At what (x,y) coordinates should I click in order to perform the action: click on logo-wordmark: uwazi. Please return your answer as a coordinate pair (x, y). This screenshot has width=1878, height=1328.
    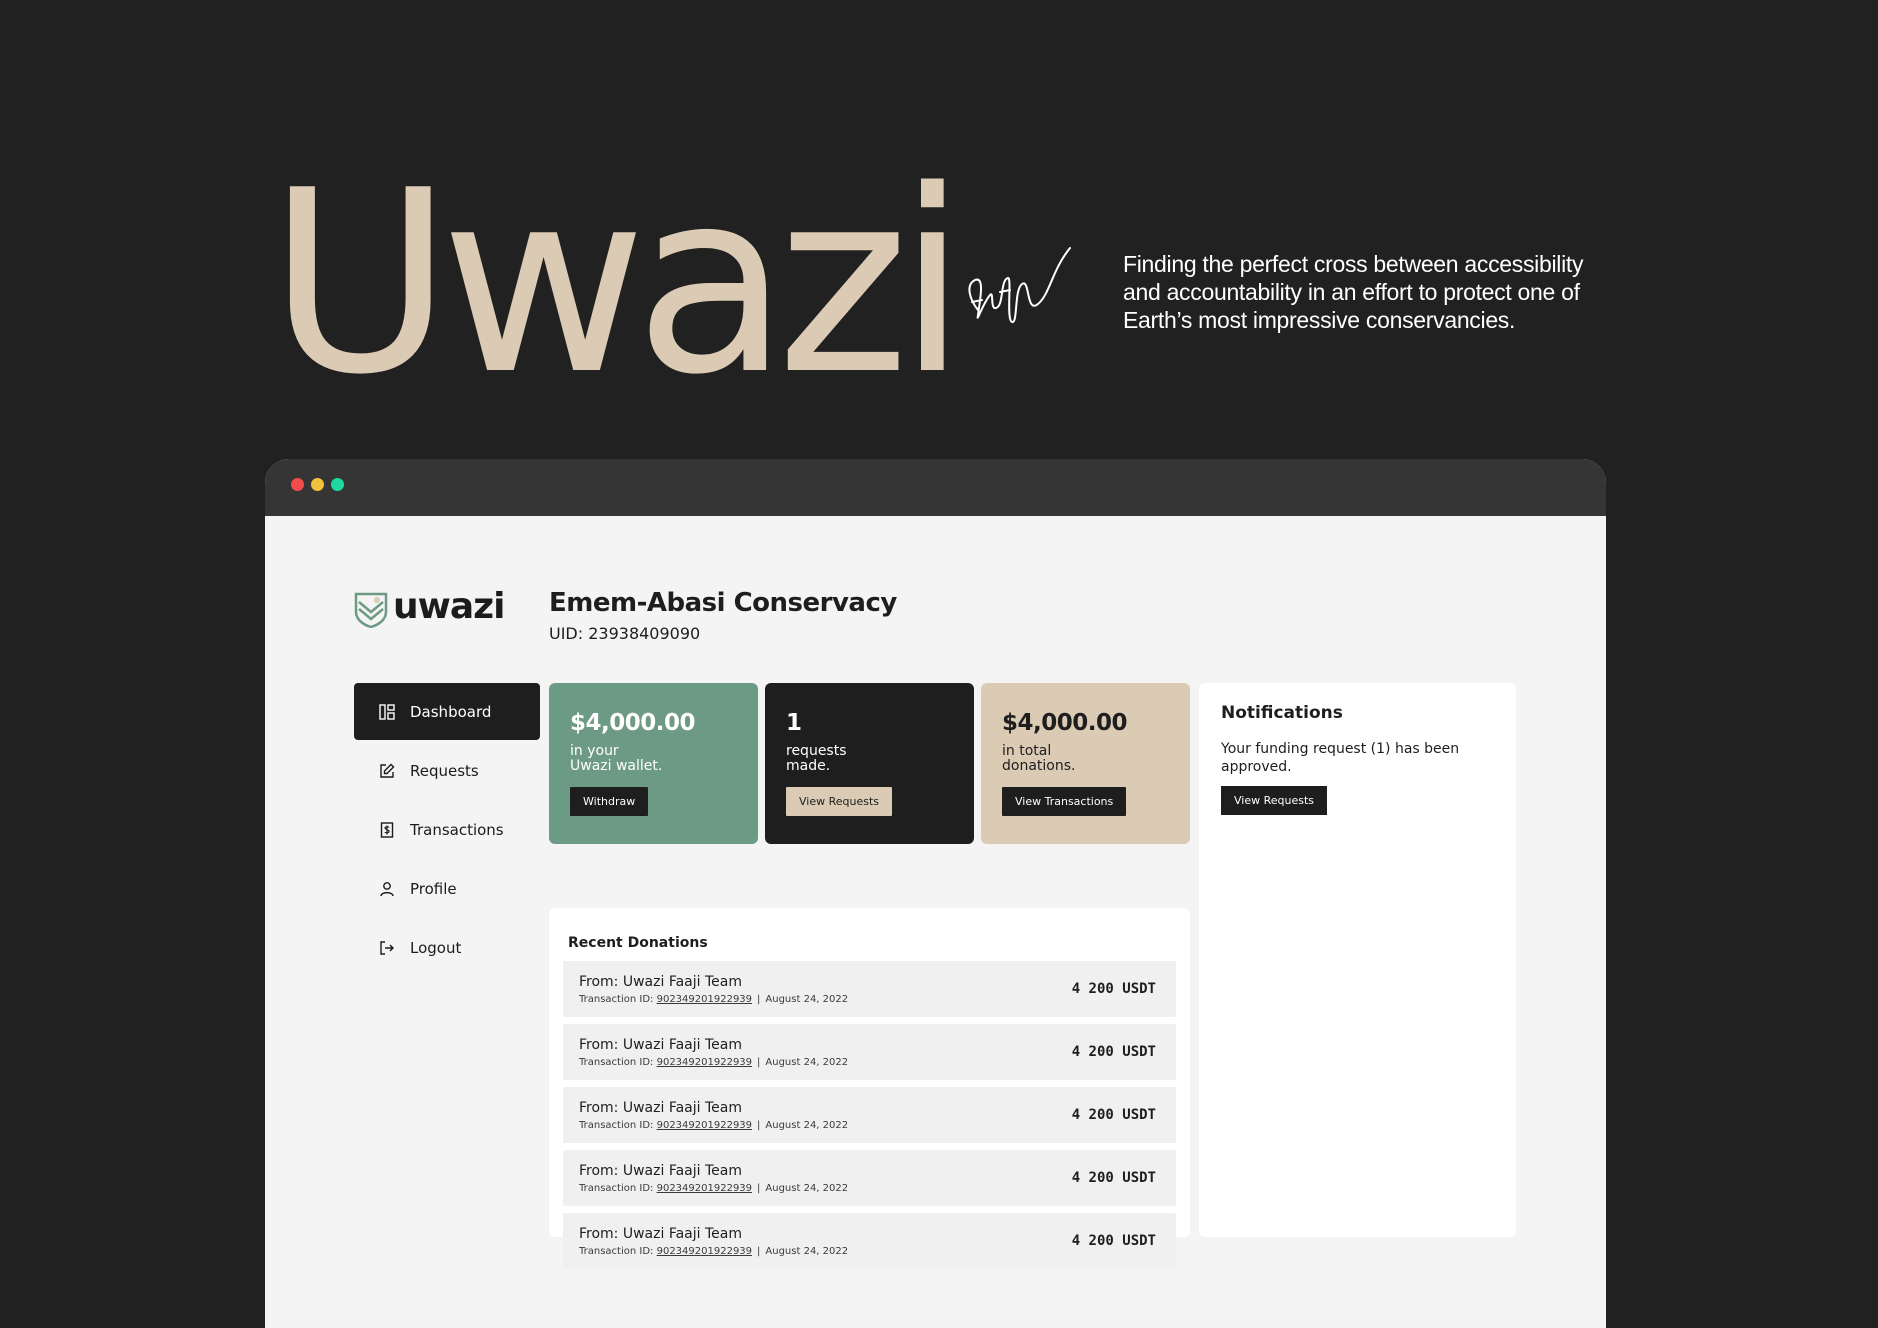
    Looking at the image, I should click on (449, 606).